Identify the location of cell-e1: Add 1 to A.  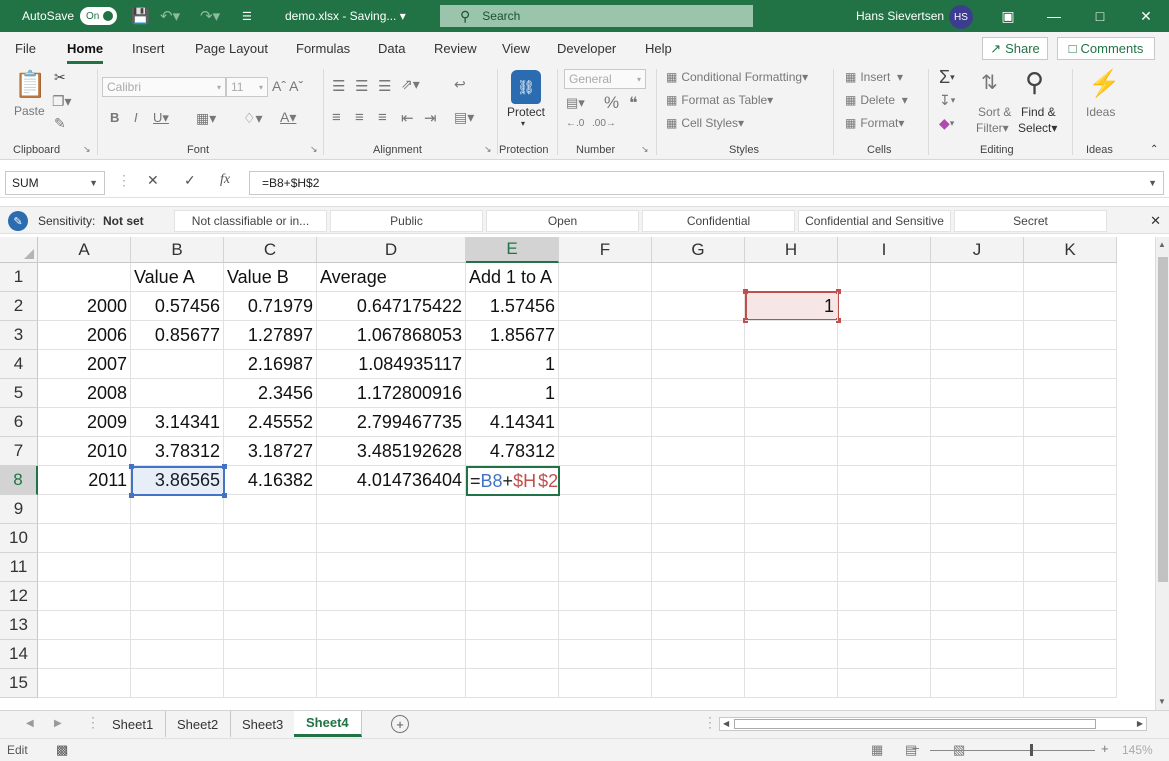
(512, 277).